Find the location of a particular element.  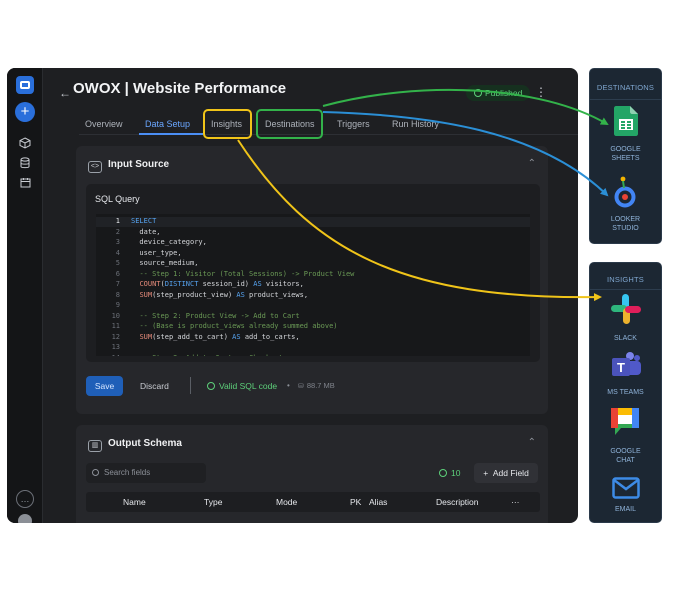

arrow-to-slack is located at coordinates (419, 220).